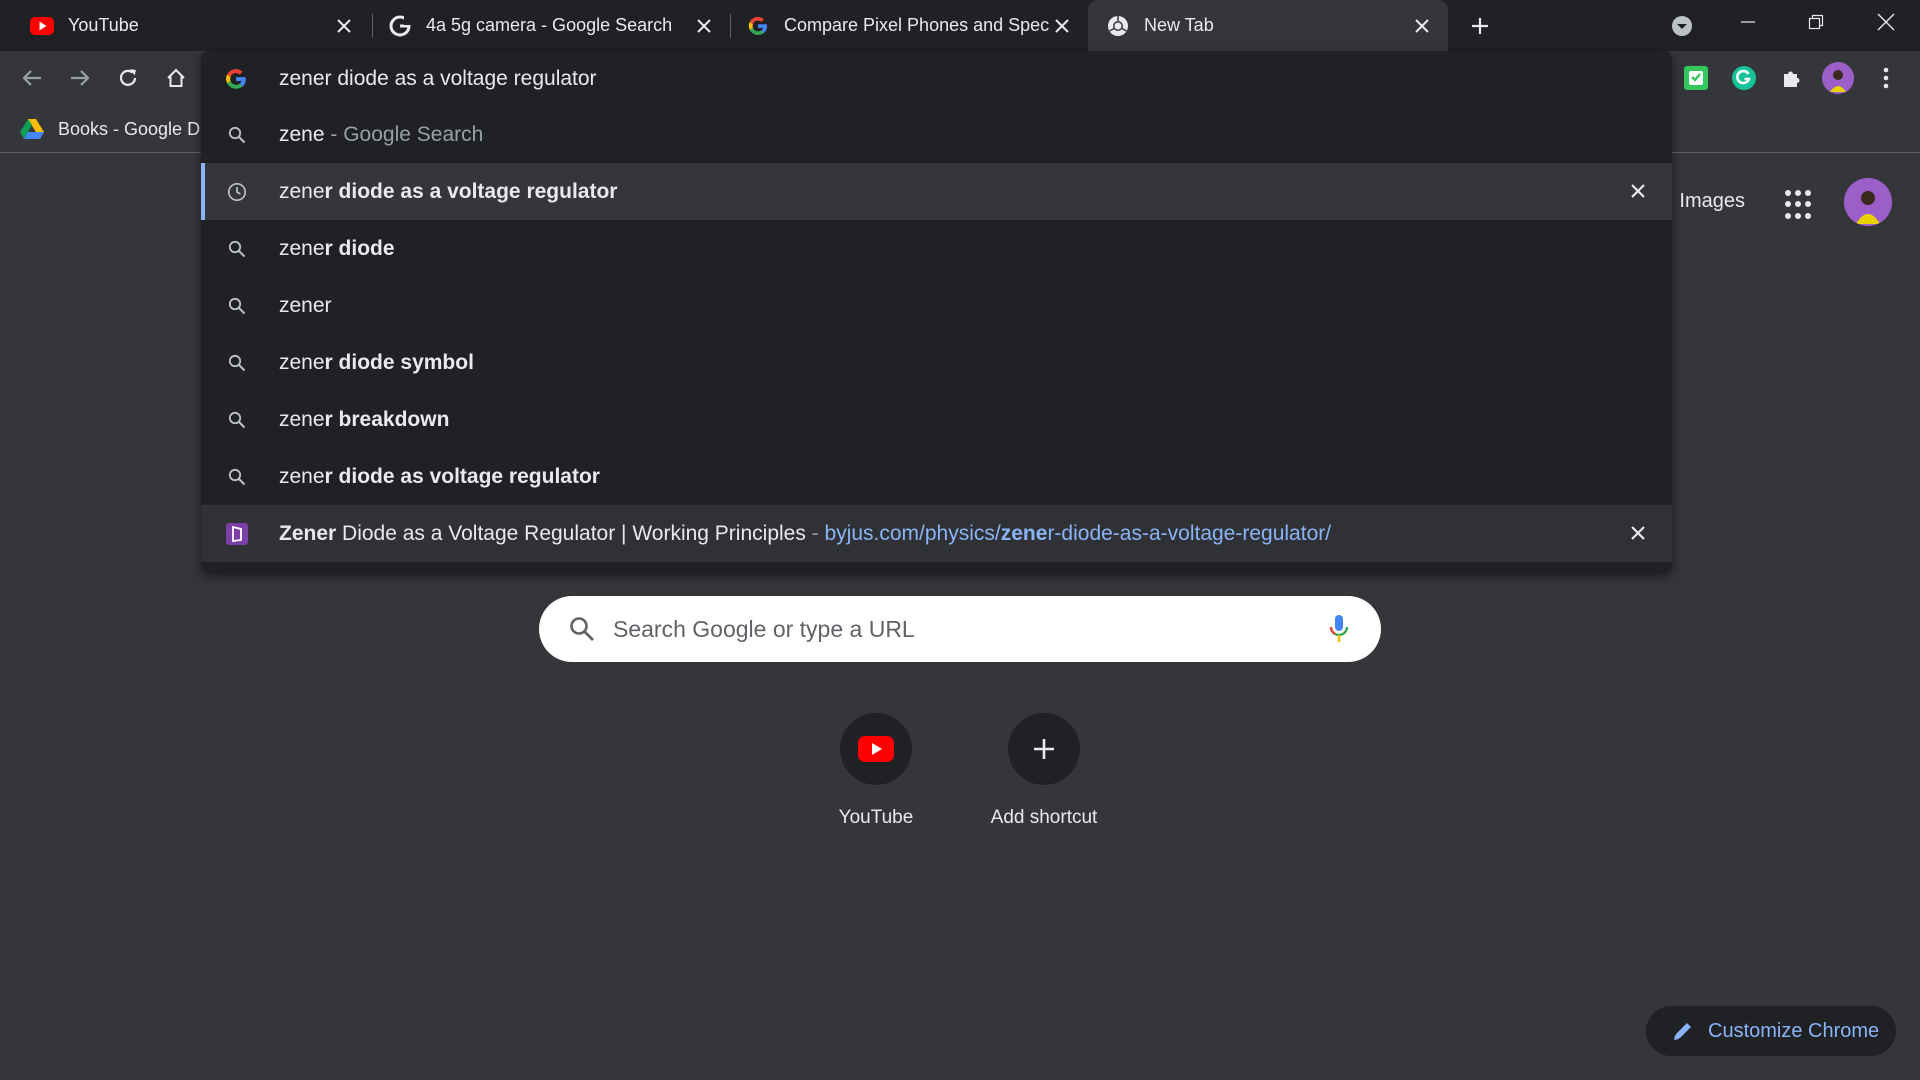 This screenshot has height=1080, width=1920. Describe the element at coordinates (185, 25) in the screenshot. I see `tab-youtube: YouTube` at that location.